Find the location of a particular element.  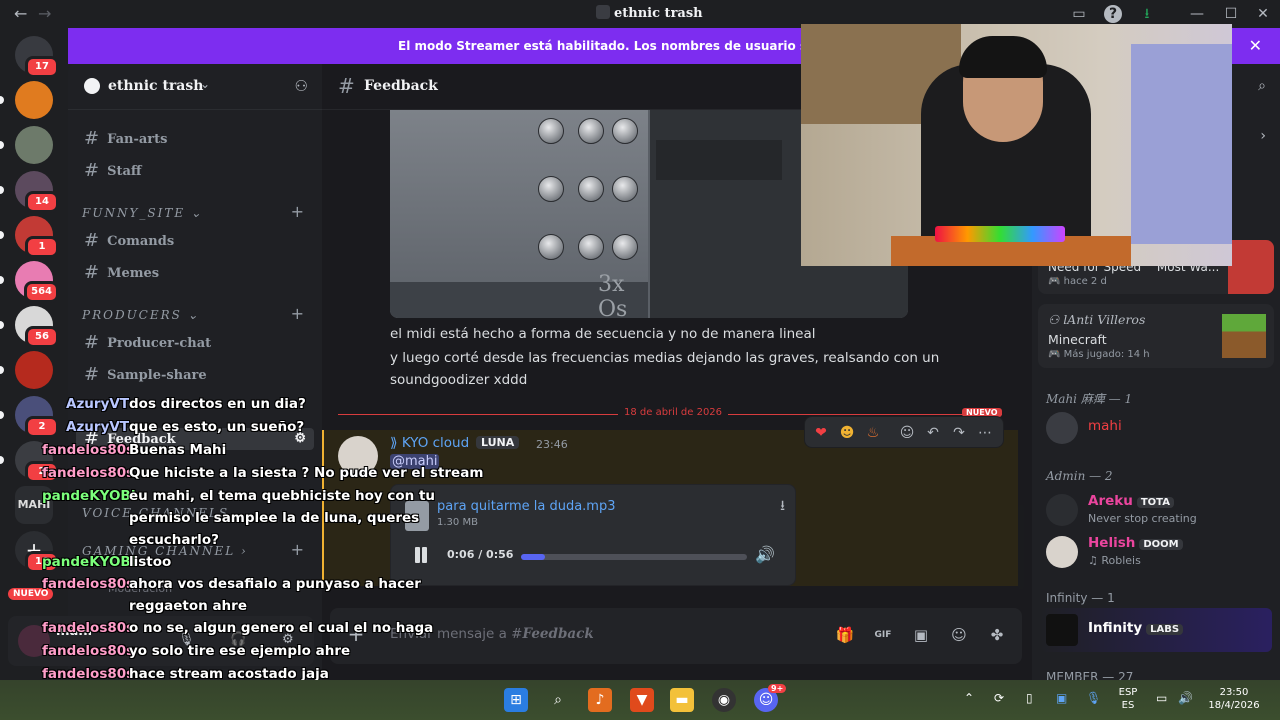

server-spiderman-icon: 1 is located at coordinates (29, 237).